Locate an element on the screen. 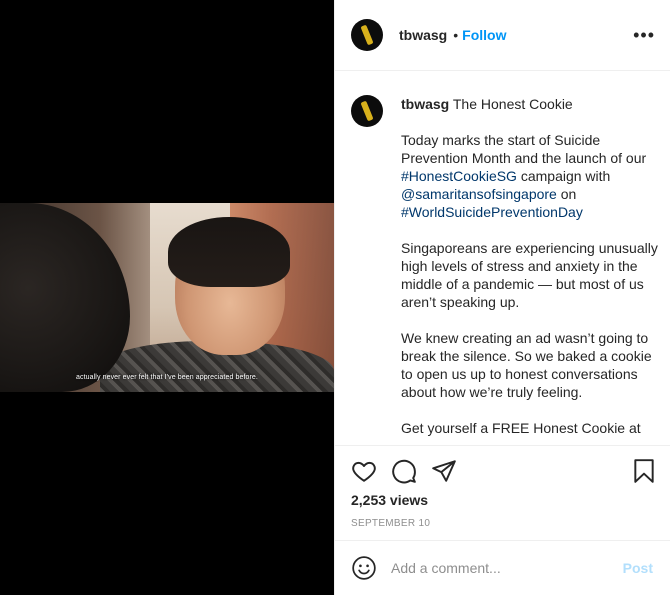  heart-icon is located at coordinates (364, 471).